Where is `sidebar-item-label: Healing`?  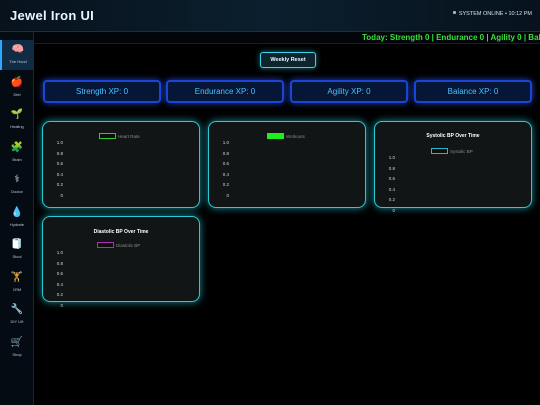 sidebar-item-label: Healing is located at coordinates (17, 126).